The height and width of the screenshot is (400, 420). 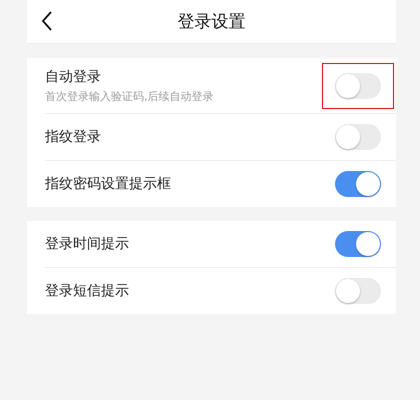 What do you see at coordinates (73, 77) in the screenshot?
I see `setting-label: 自动登录` at bounding box center [73, 77].